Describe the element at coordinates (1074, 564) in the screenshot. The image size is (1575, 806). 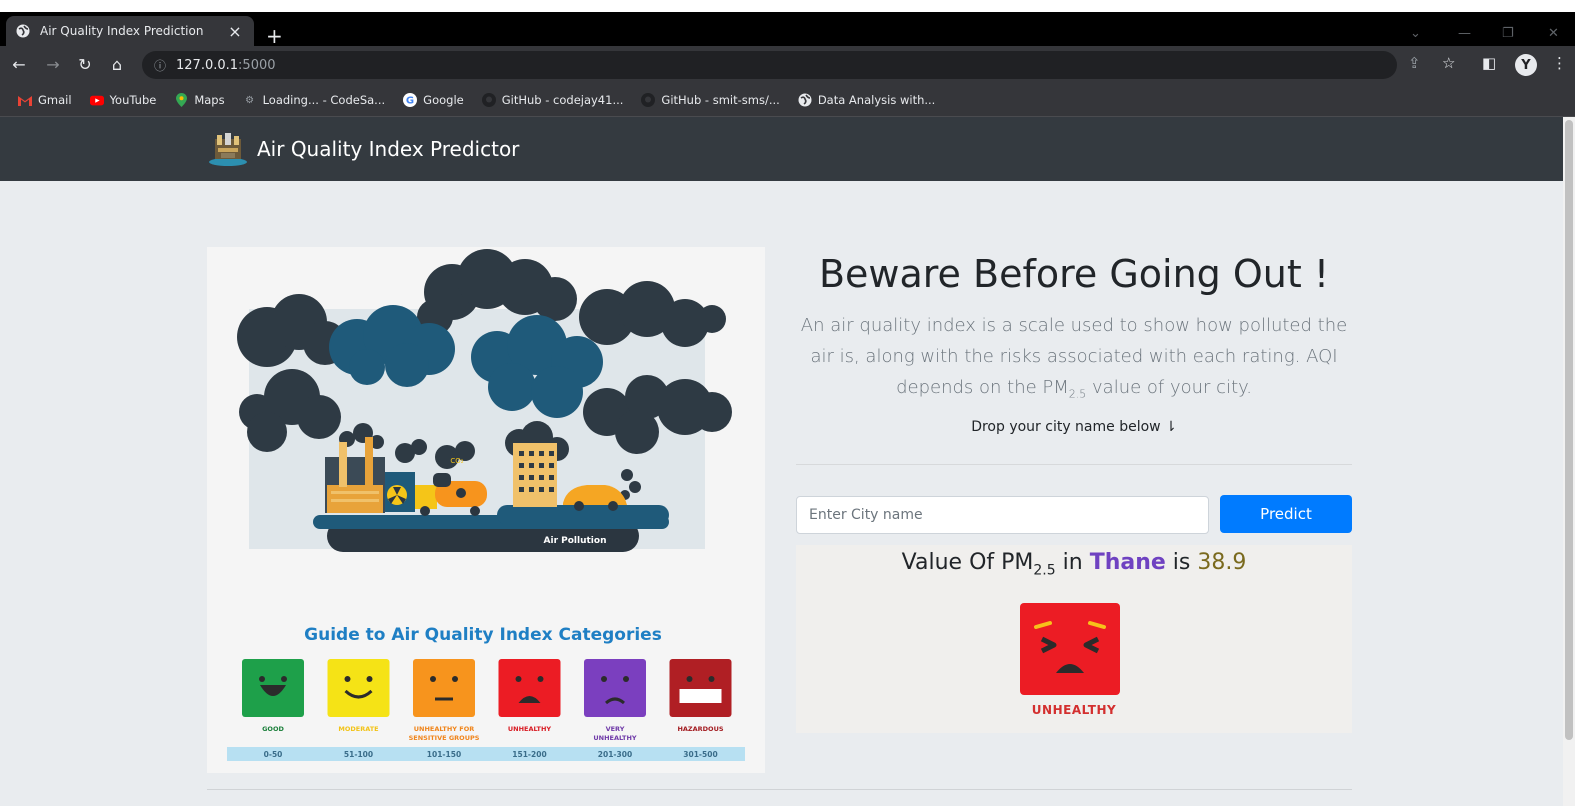
I see `result-text: Value Of PM2.5 in Thane is 38.9` at that location.